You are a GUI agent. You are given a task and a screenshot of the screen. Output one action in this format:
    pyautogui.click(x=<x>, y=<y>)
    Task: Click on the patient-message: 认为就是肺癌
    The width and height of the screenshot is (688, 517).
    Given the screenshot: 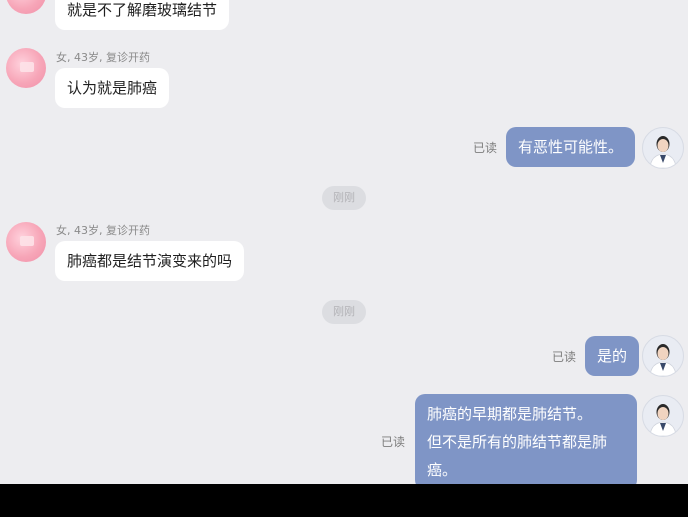 What is the action you would take?
    pyautogui.click(x=112, y=88)
    